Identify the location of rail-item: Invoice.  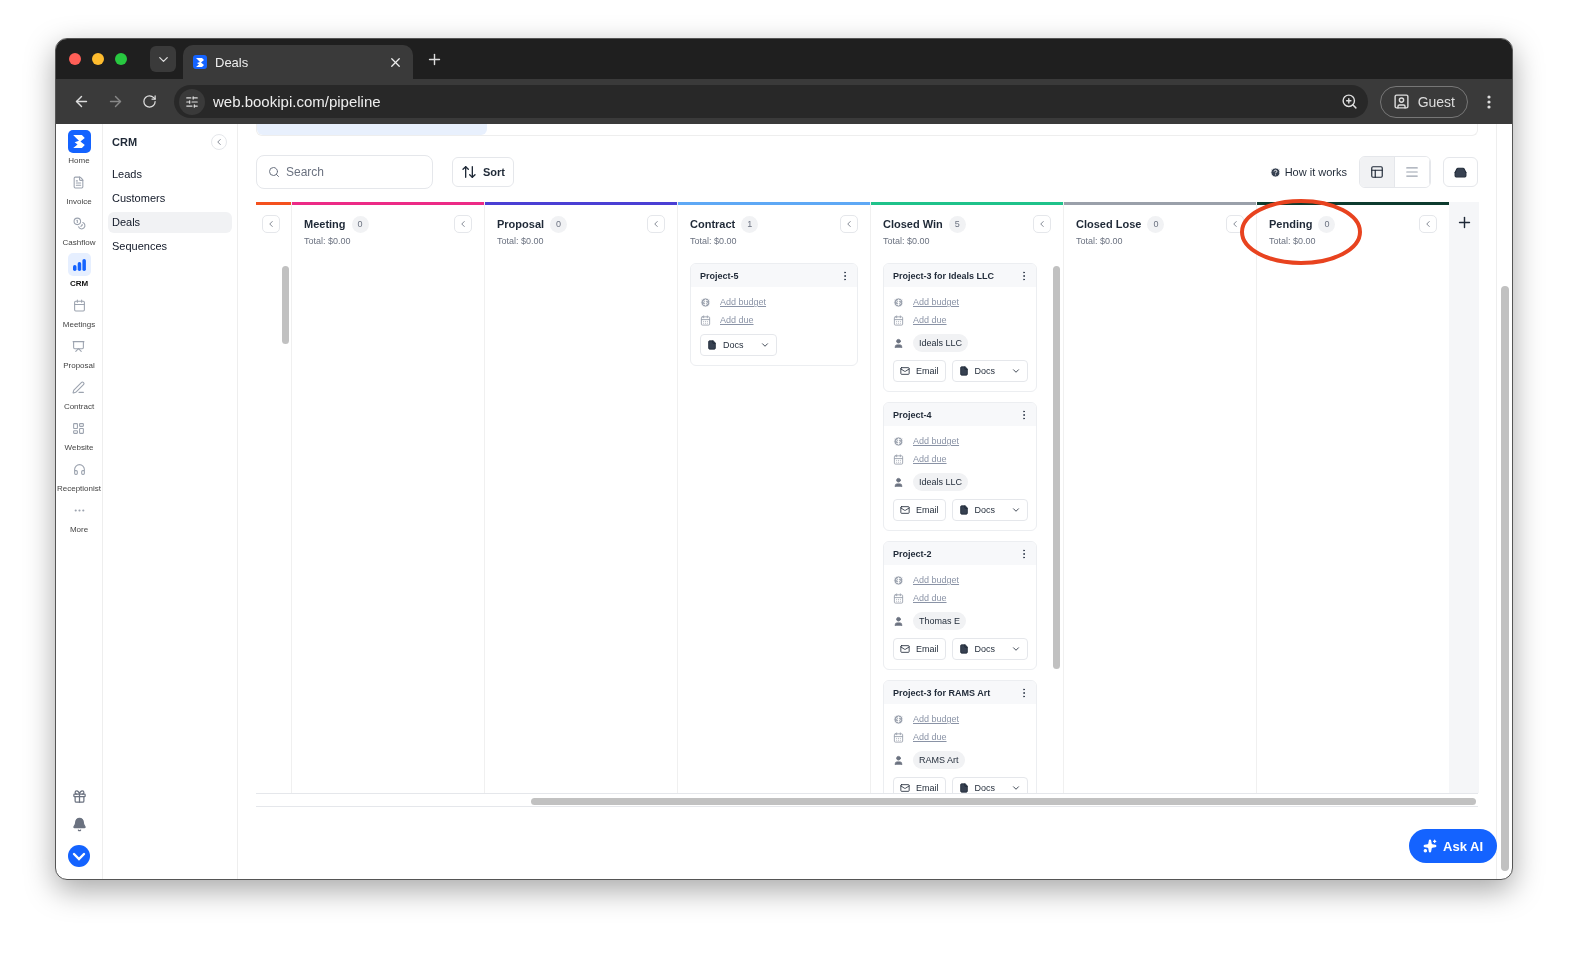
(79, 191).